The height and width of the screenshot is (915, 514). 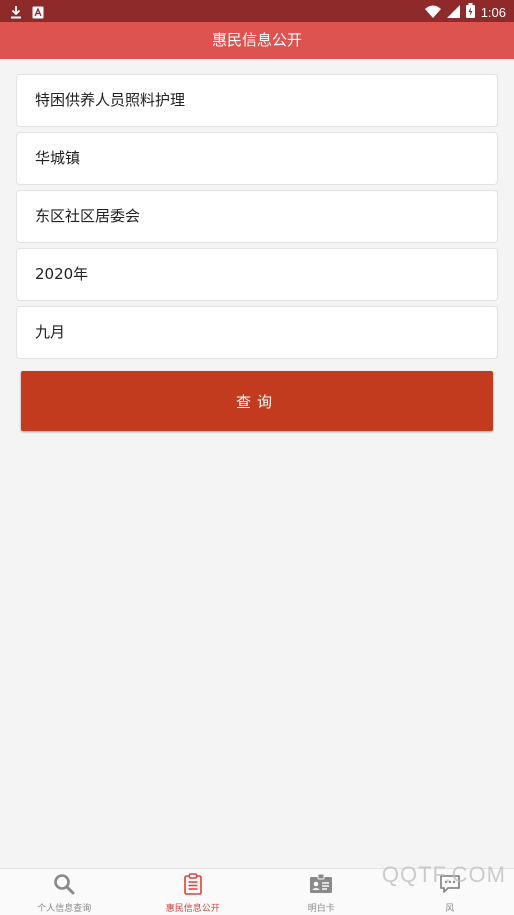 I want to click on nav-item-card: 明白卡, so click(x=321, y=892).